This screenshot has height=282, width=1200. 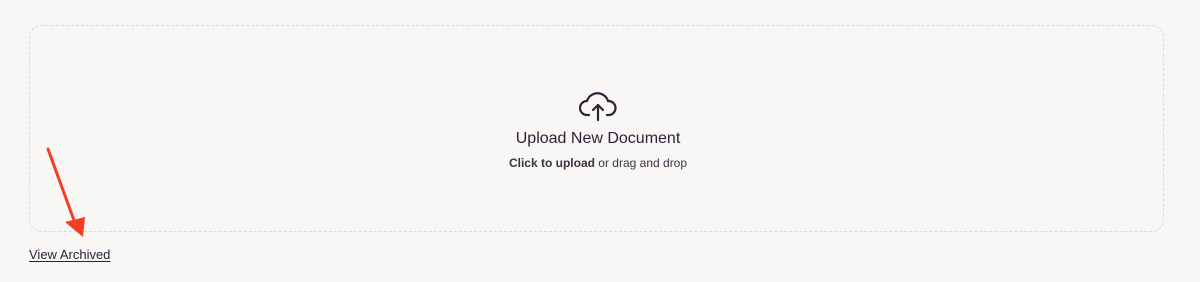 I want to click on annotation-arrow, so click(x=65, y=192).